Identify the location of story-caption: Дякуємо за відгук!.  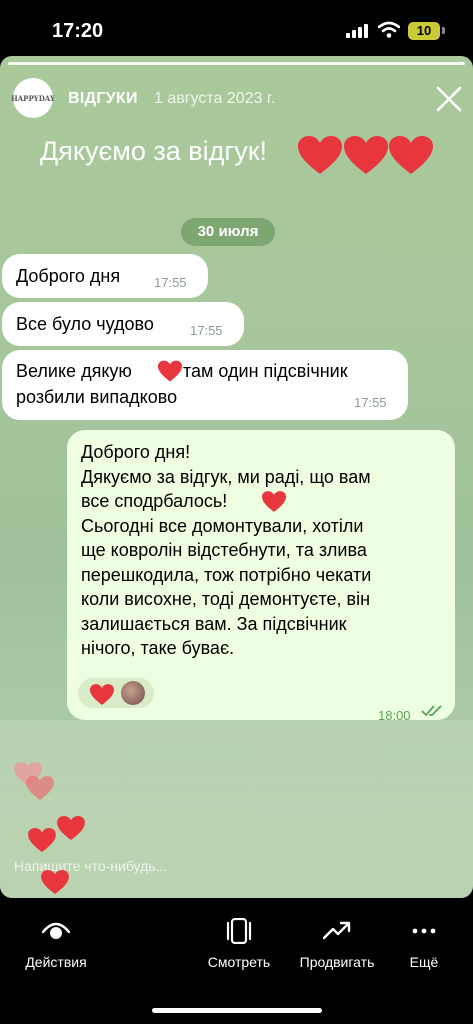
(154, 151).